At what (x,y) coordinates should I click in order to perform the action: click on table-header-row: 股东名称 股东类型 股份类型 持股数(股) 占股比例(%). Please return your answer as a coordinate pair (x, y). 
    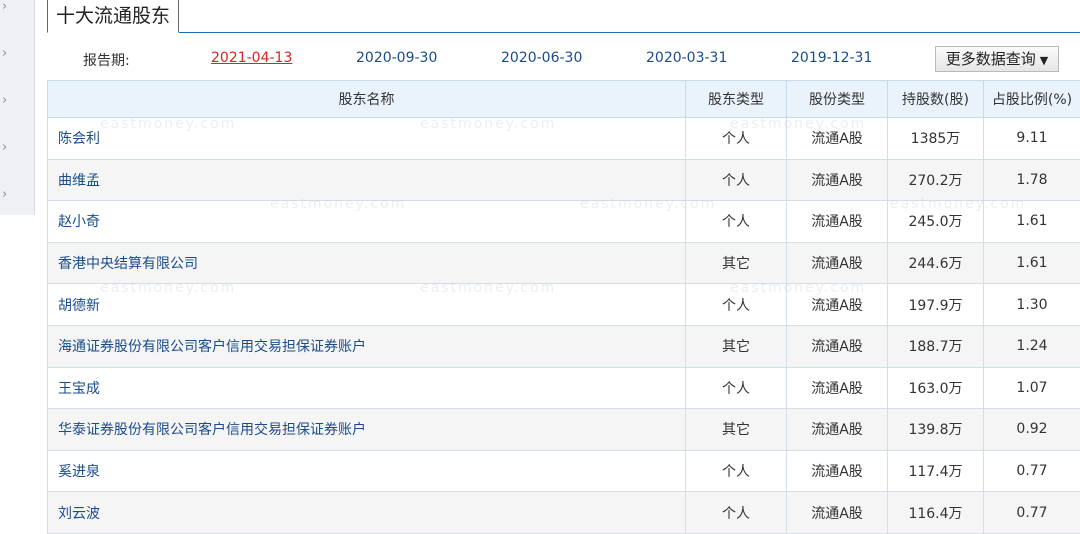
    Looking at the image, I should click on (564, 99).